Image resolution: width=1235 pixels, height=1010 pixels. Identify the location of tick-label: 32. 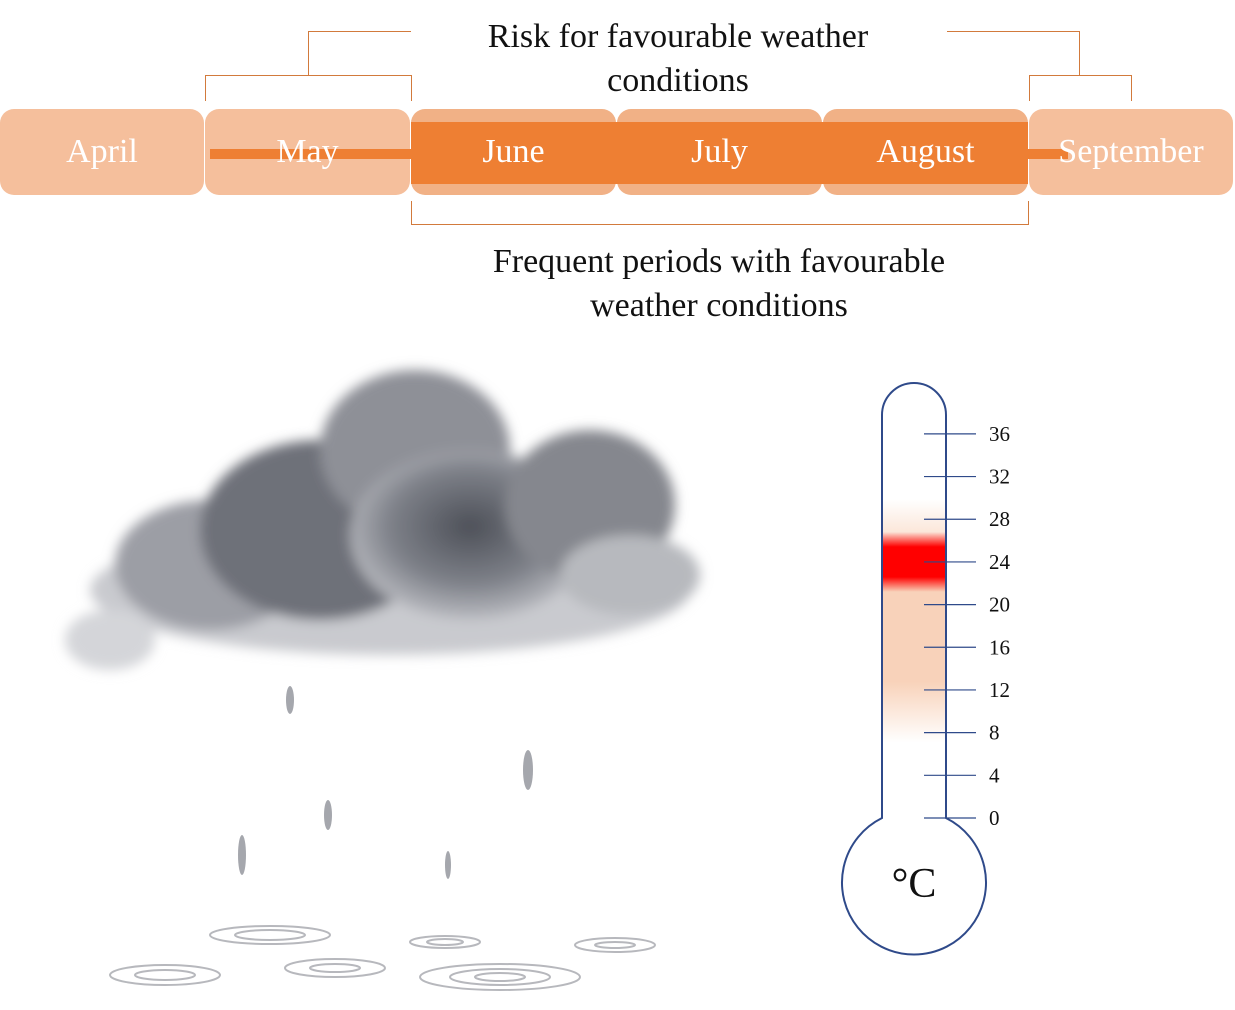
(999, 477).